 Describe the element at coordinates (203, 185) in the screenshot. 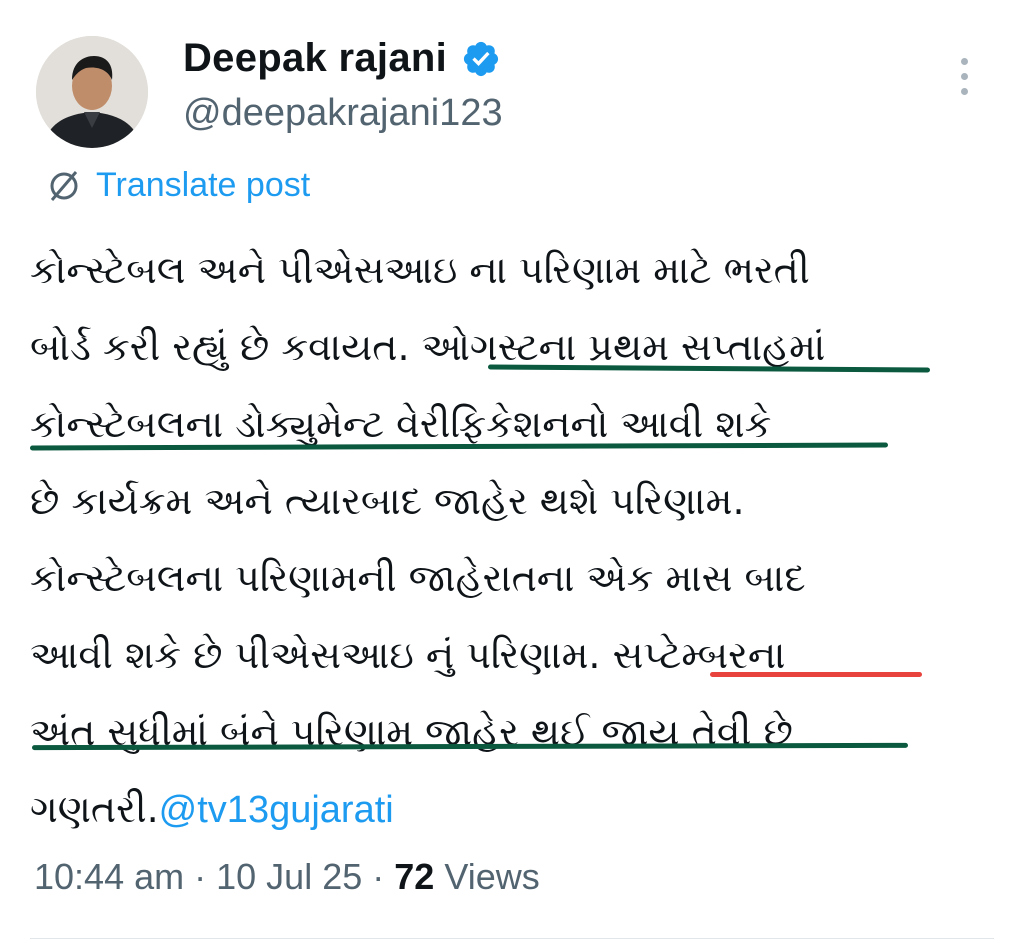

I see `translate-label: Translate post` at that location.